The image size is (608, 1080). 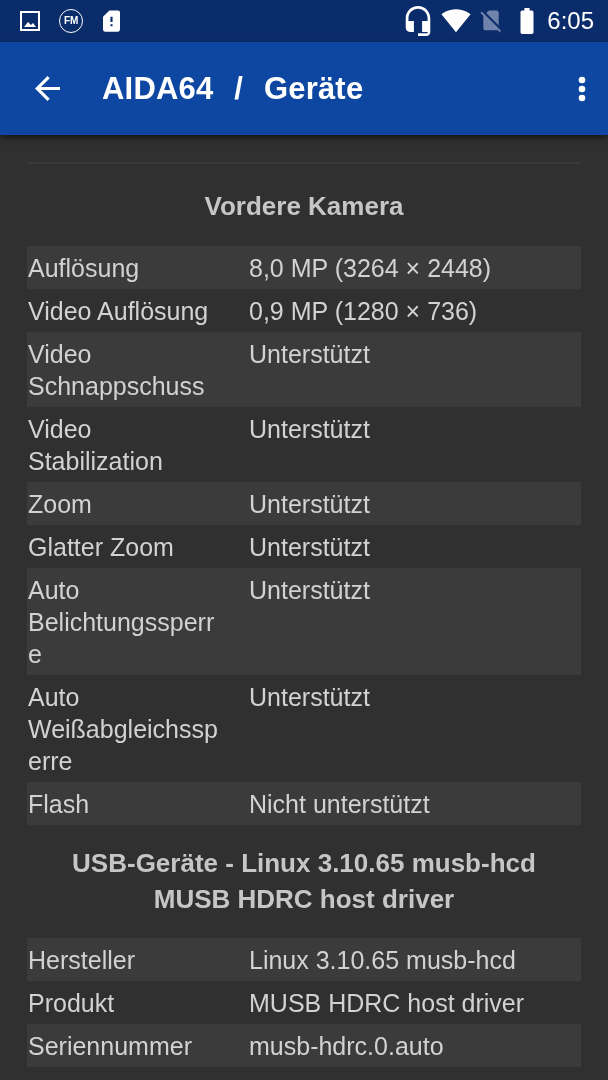 What do you see at coordinates (71, 1003) in the screenshot?
I see `property-label: Produkt` at bounding box center [71, 1003].